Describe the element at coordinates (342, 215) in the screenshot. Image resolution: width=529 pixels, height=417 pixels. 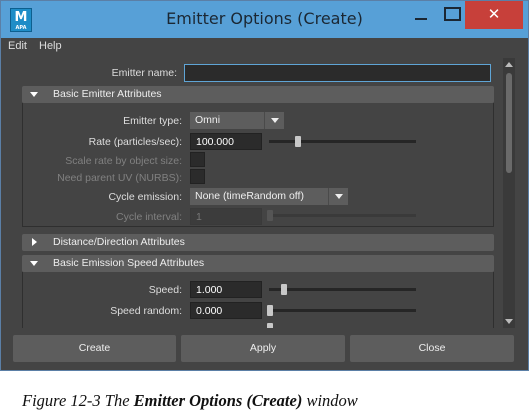
I see `cycle-interval-slider-track` at that location.